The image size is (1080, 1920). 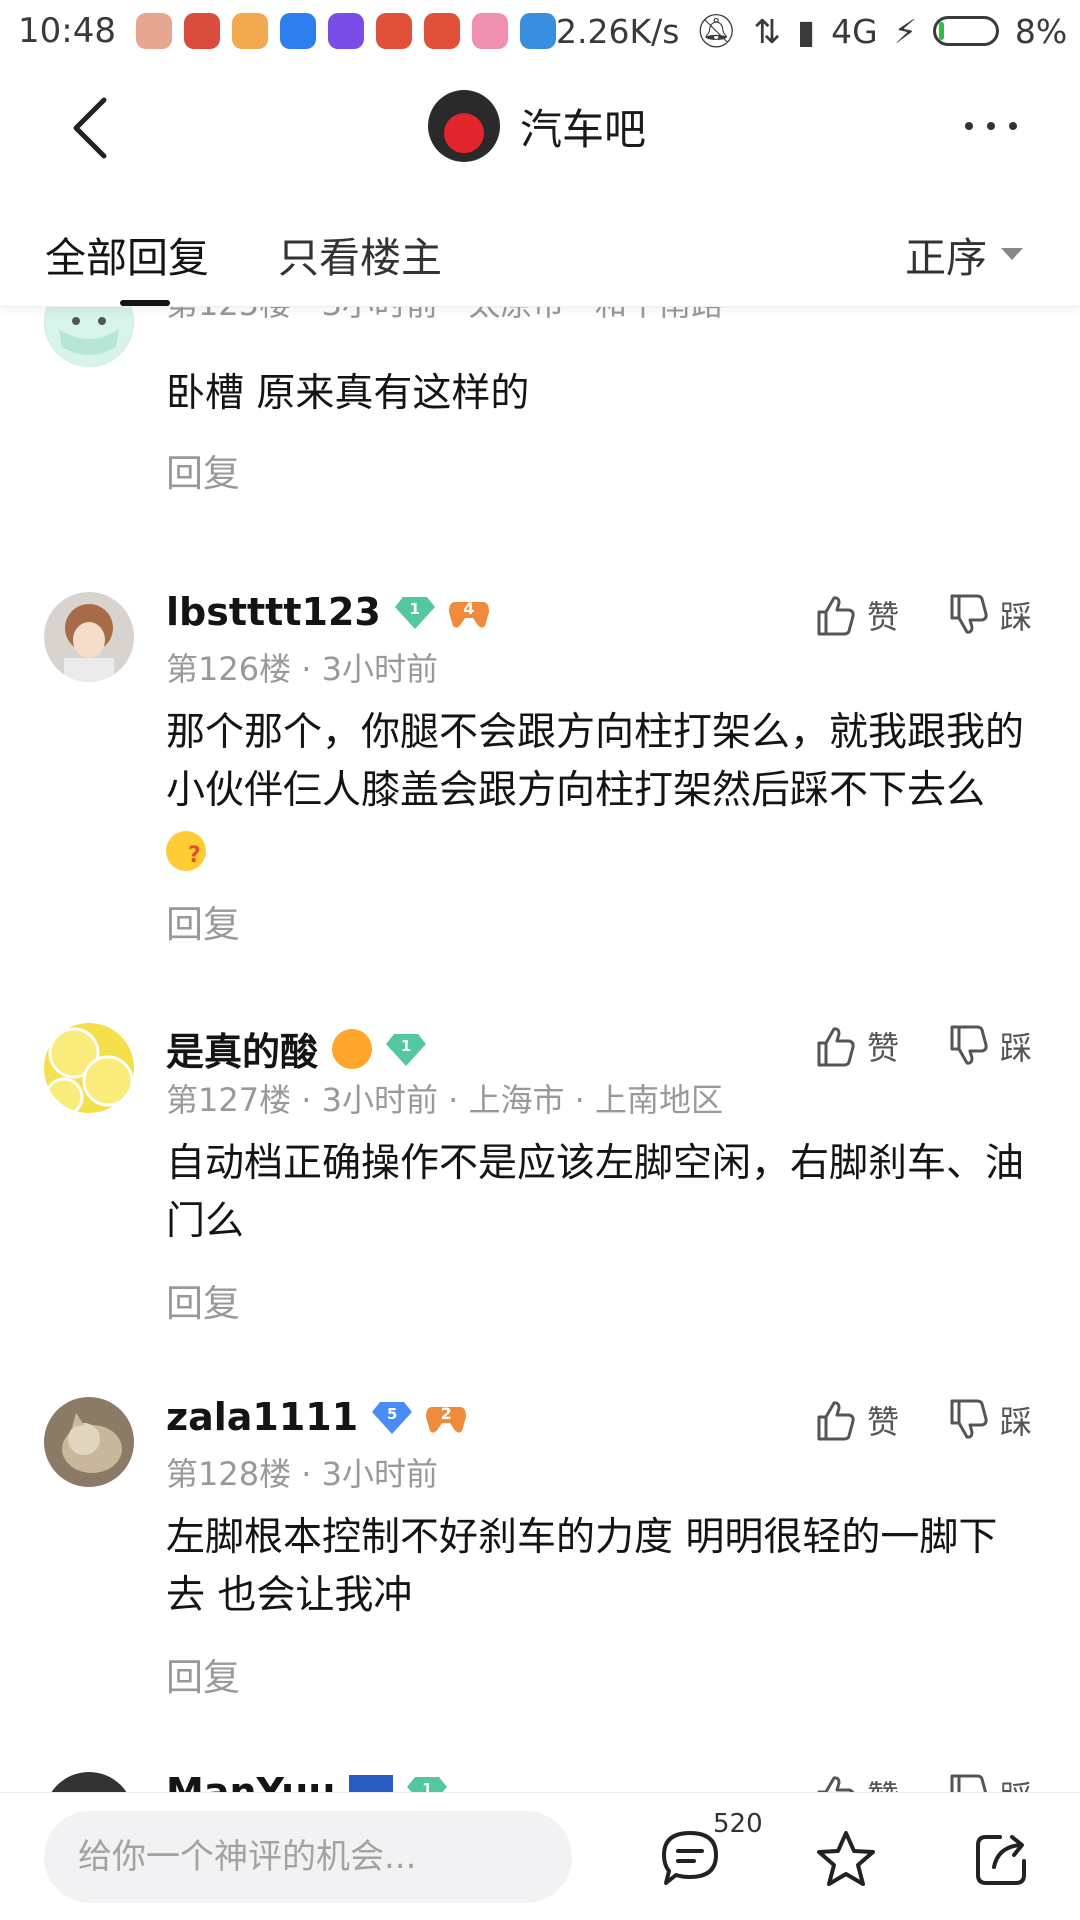 I want to click on video-player-icon, so click(x=345, y=31).